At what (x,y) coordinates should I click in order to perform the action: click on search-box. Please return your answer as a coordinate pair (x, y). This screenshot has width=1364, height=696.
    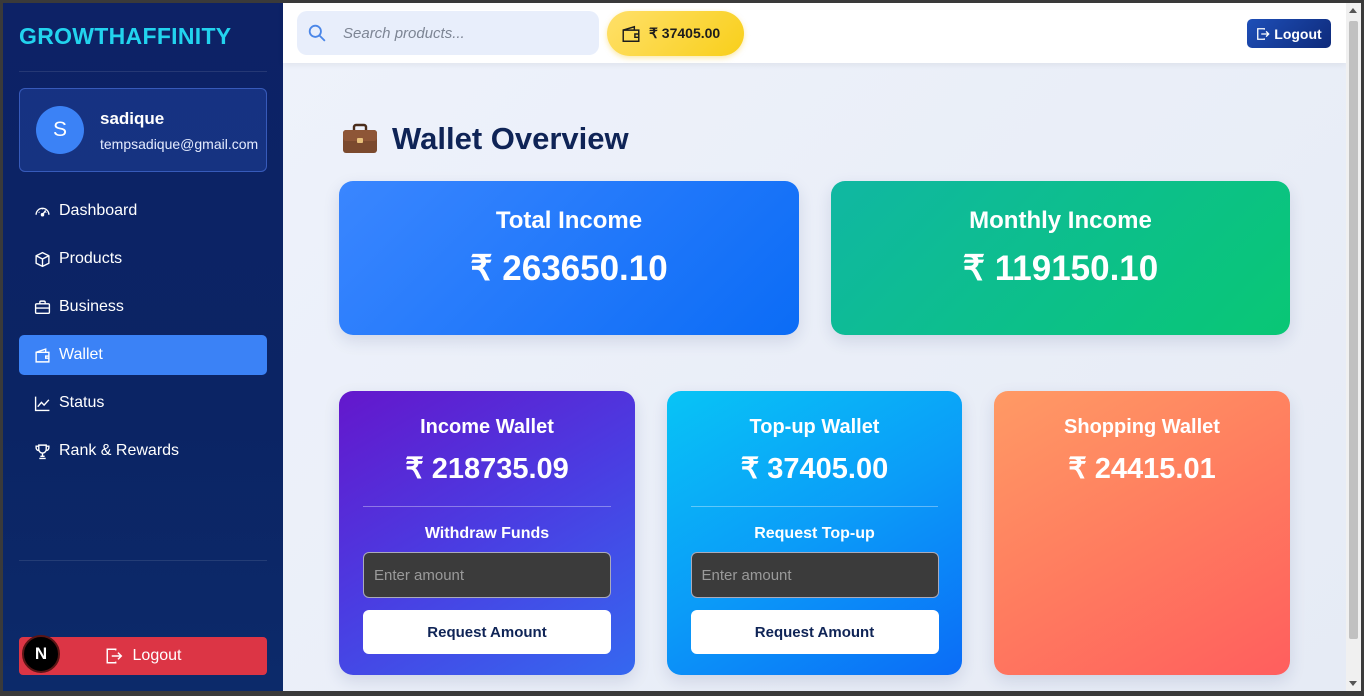
    Looking at the image, I should click on (448, 33).